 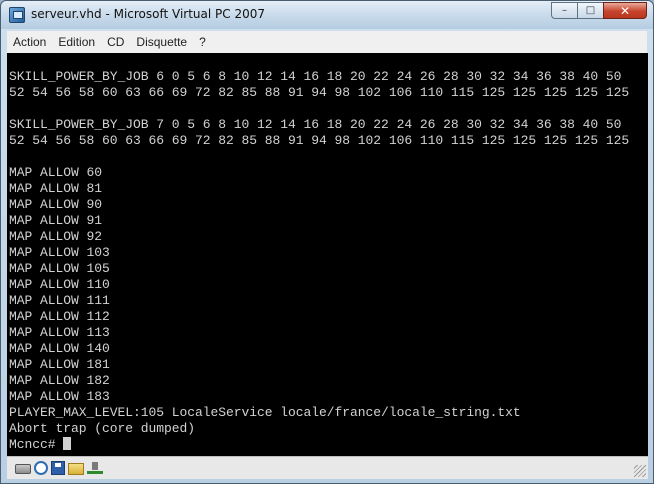 I want to click on minimize-button: –, so click(x=564, y=10).